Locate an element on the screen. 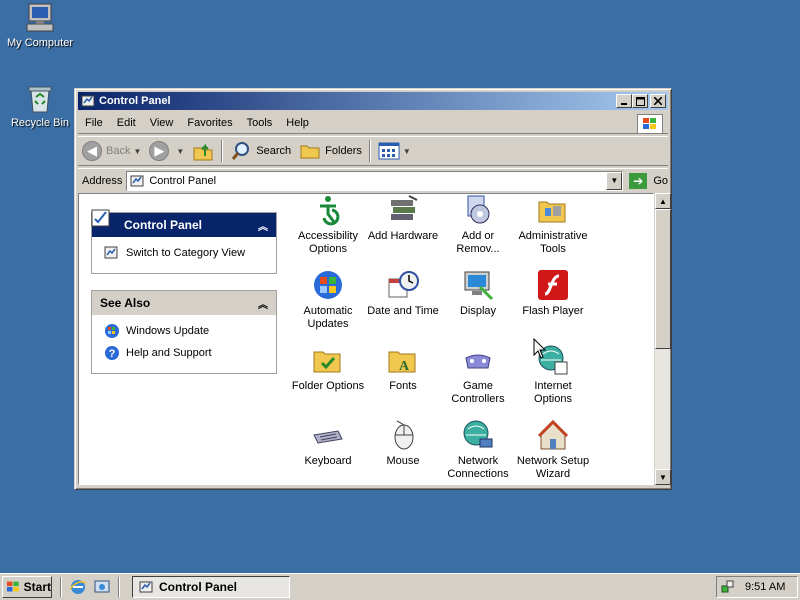  item-label-line: Options is located at coordinates (328, 249).